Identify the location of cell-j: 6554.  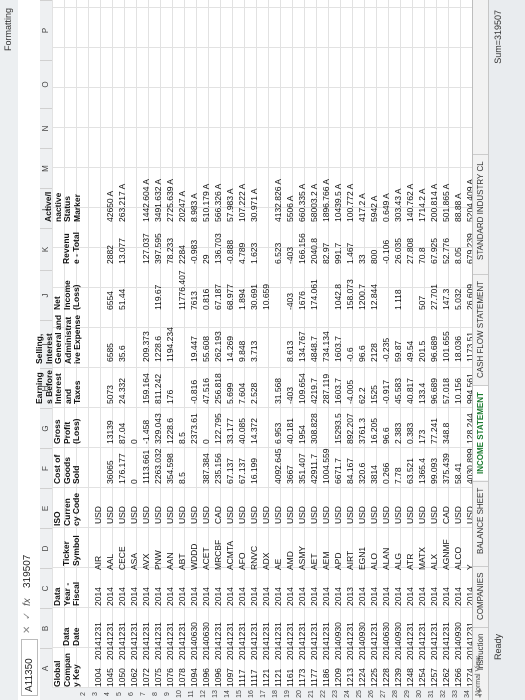
(110, 300).